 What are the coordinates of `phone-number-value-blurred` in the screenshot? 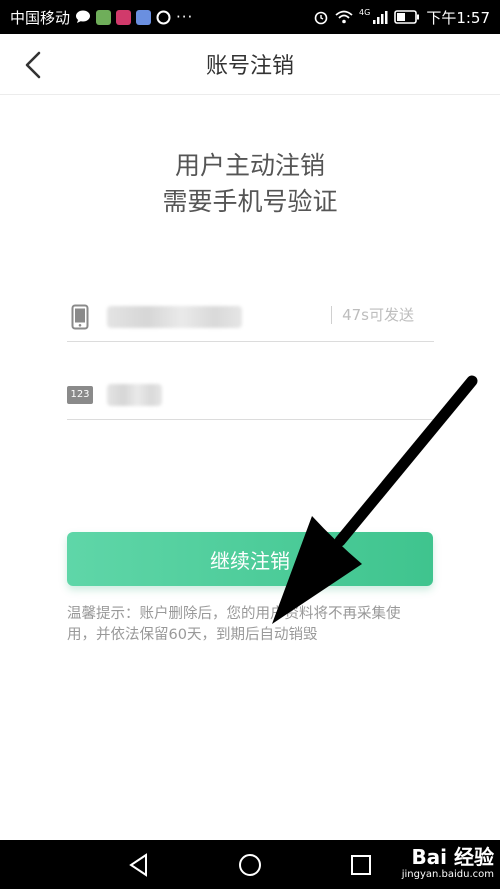 It's located at (174, 316).